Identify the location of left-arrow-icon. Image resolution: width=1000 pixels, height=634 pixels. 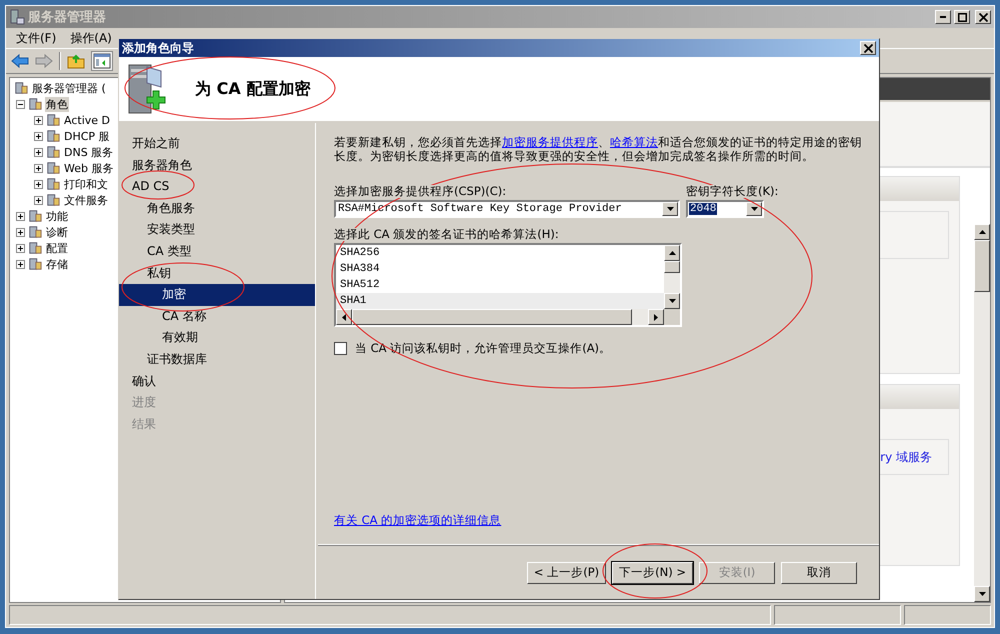
(344, 317).